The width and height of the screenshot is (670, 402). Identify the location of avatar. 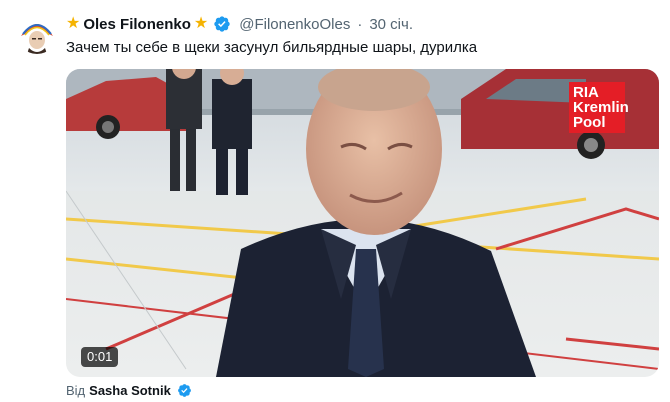
(37, 34).